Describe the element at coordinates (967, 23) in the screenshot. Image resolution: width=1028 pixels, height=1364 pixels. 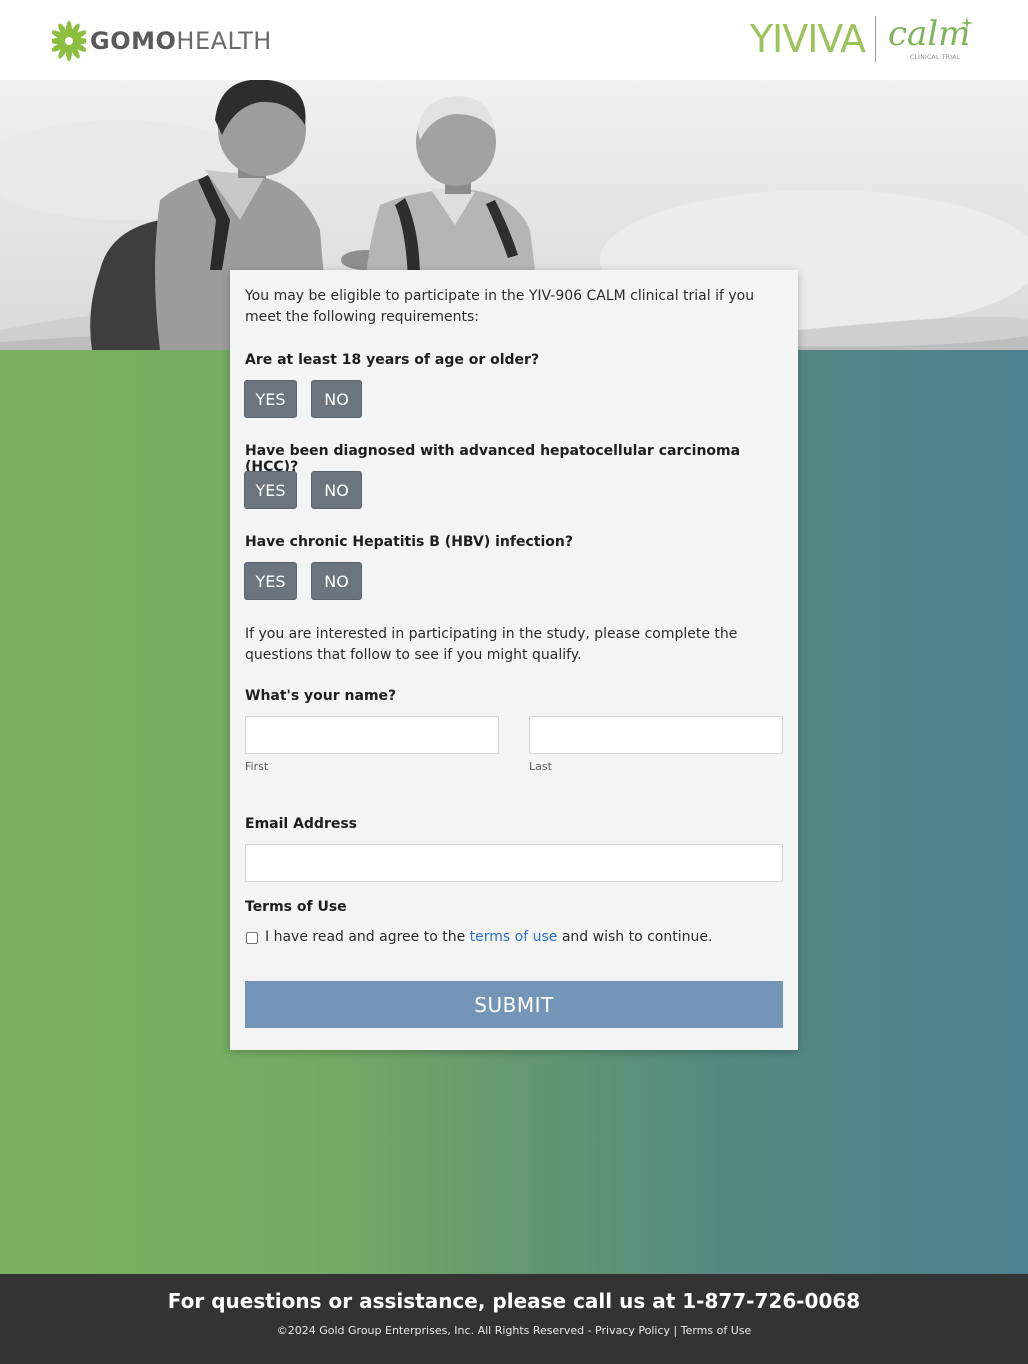
I see `leaf-sparkle-icon` at that location.